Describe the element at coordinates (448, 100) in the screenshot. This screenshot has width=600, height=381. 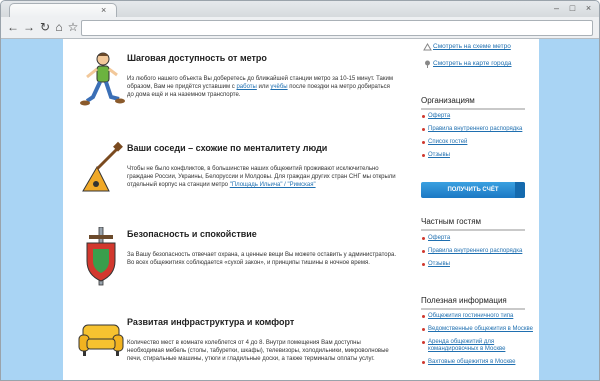
I see `organizations-heading: Организациям` at that location.